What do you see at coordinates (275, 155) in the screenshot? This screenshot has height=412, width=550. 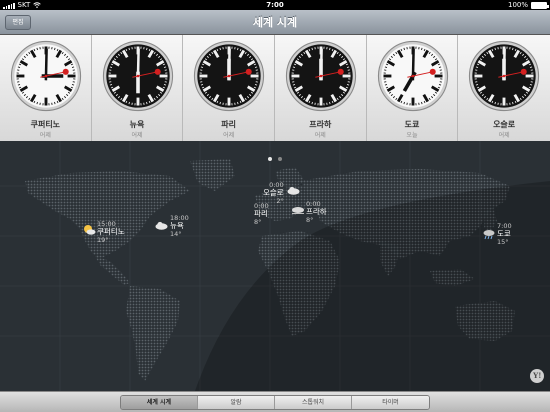 I see `page-indicator` at bounding box center [275, 155].